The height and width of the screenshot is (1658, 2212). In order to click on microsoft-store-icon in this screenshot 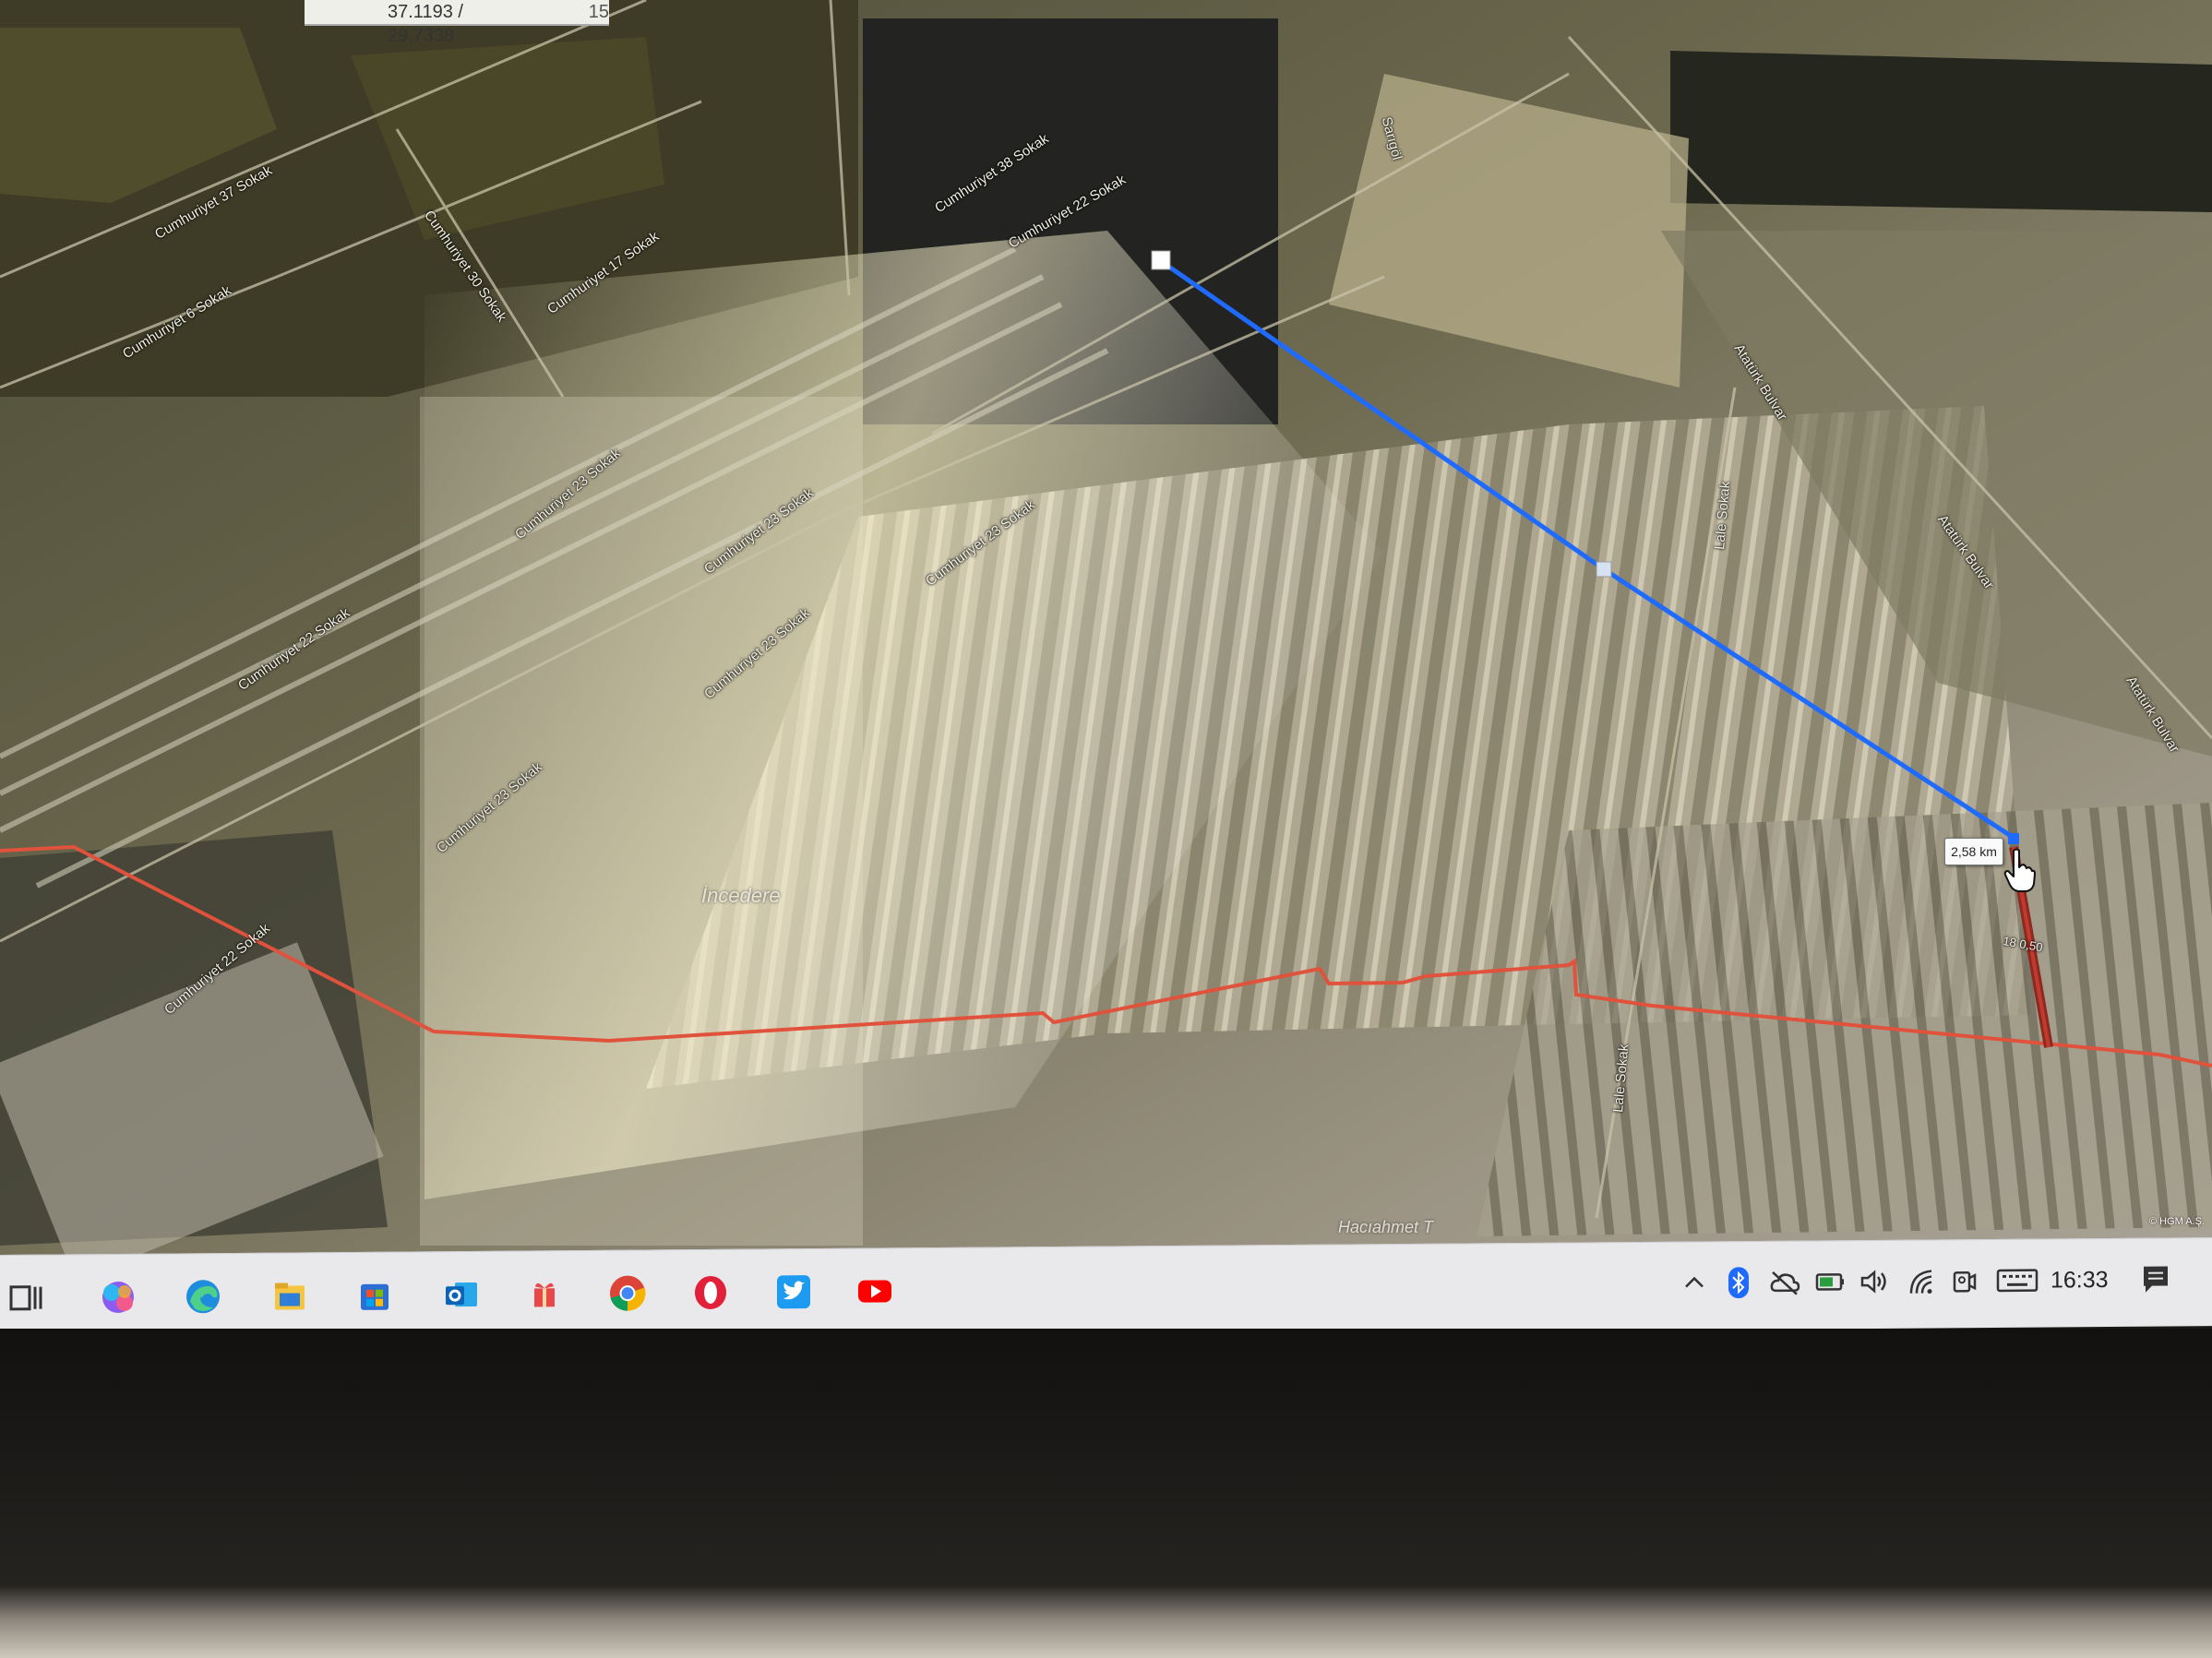, I will do `click(375, 1296)`.